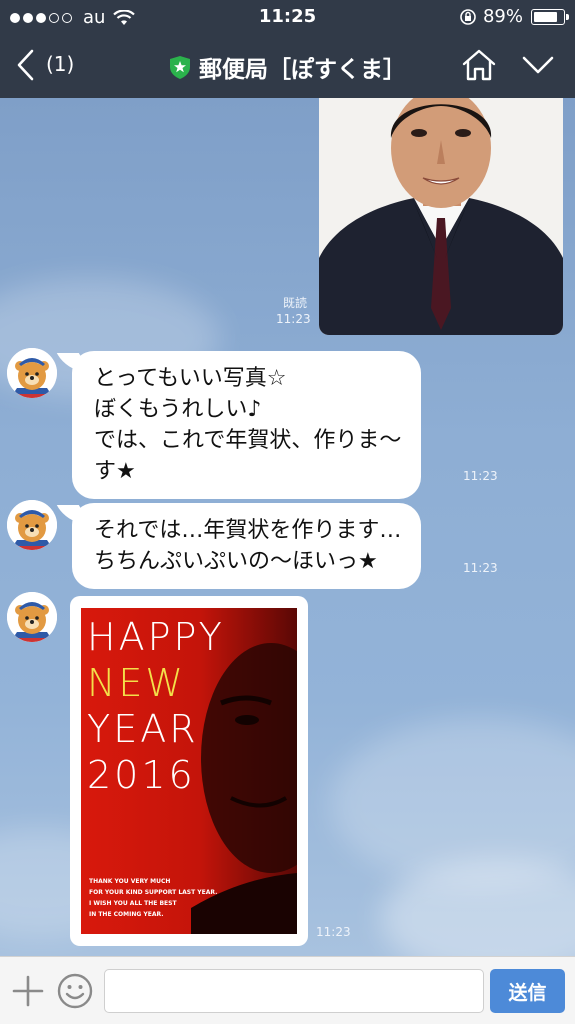 This screenshot has height=1024, width=575. I want to click on read-indicator: 既読, so click(295, 303).